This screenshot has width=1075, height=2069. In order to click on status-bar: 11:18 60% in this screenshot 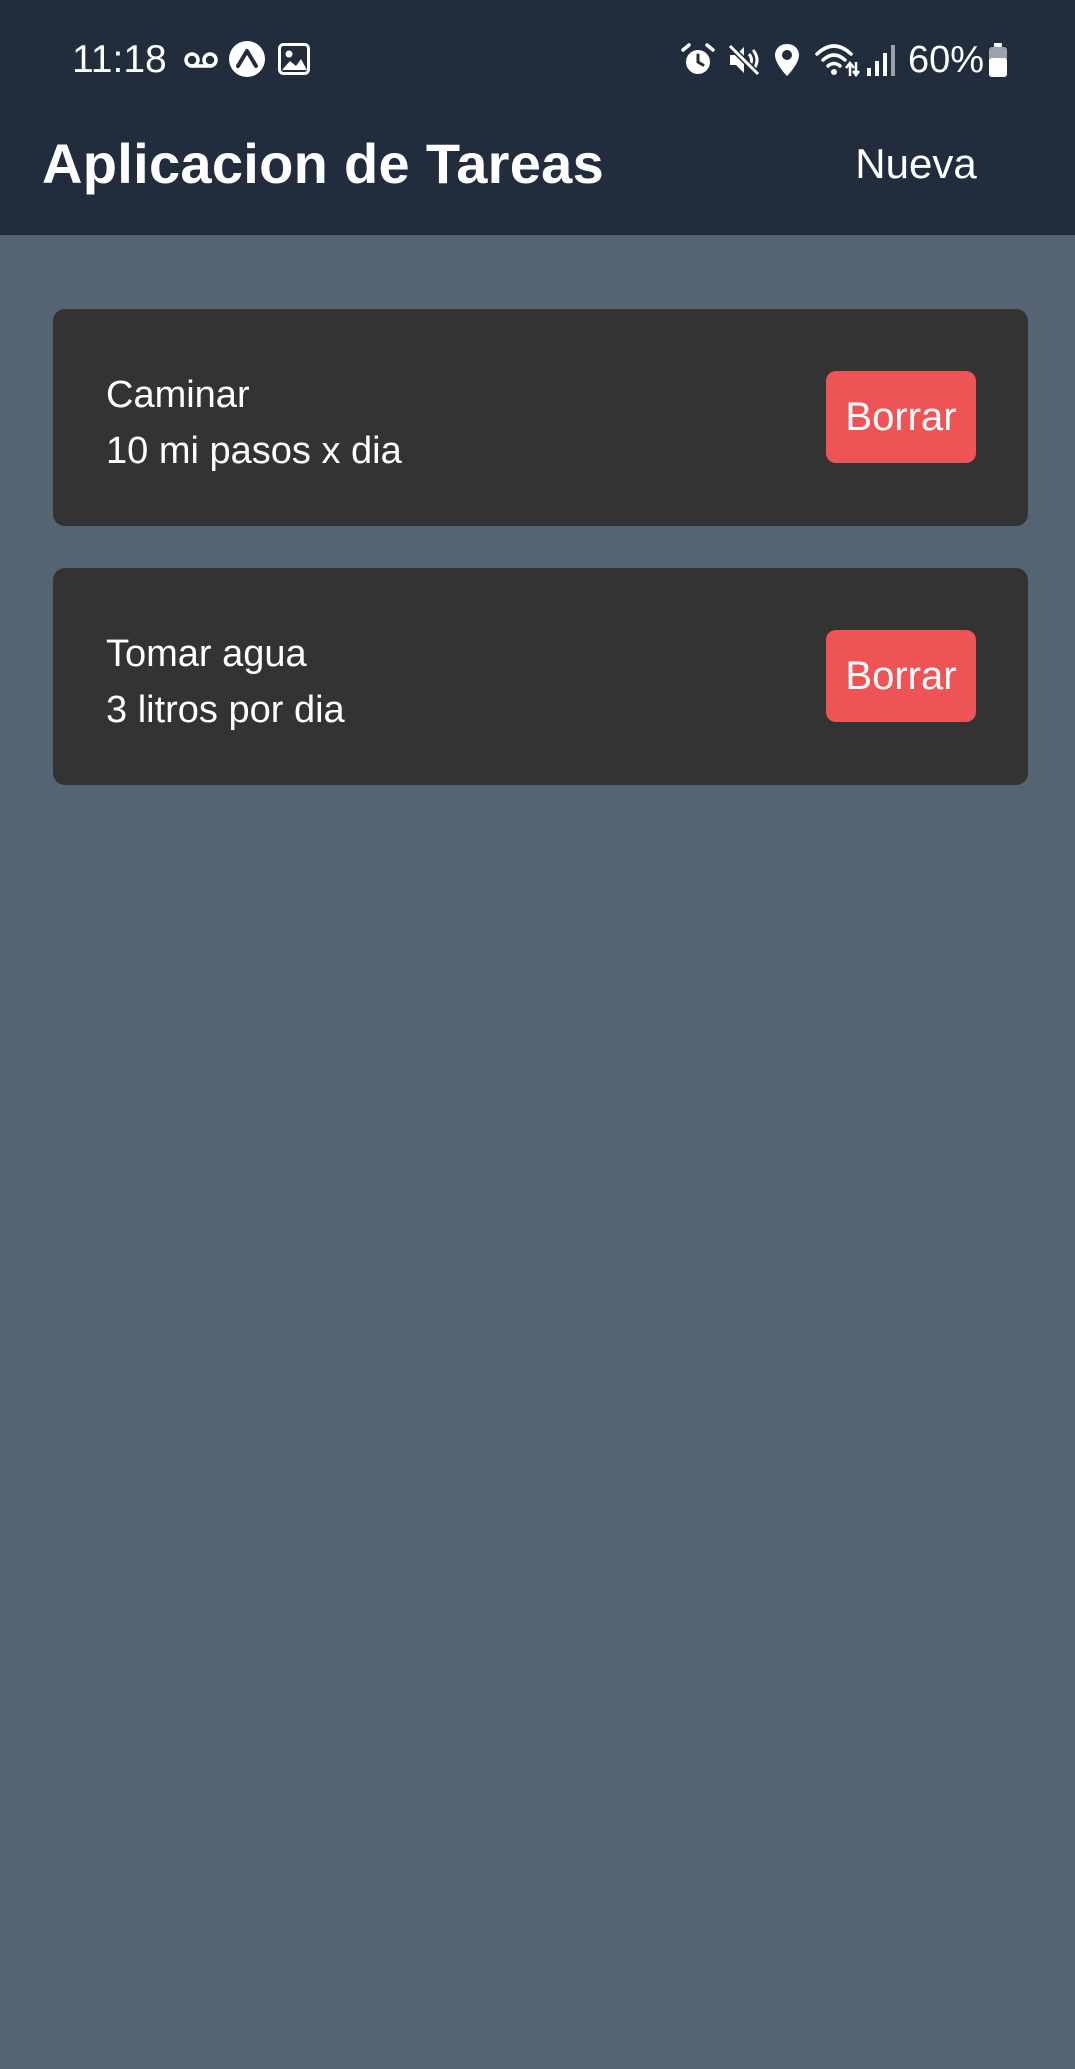, I will do `click(537, 60)`.